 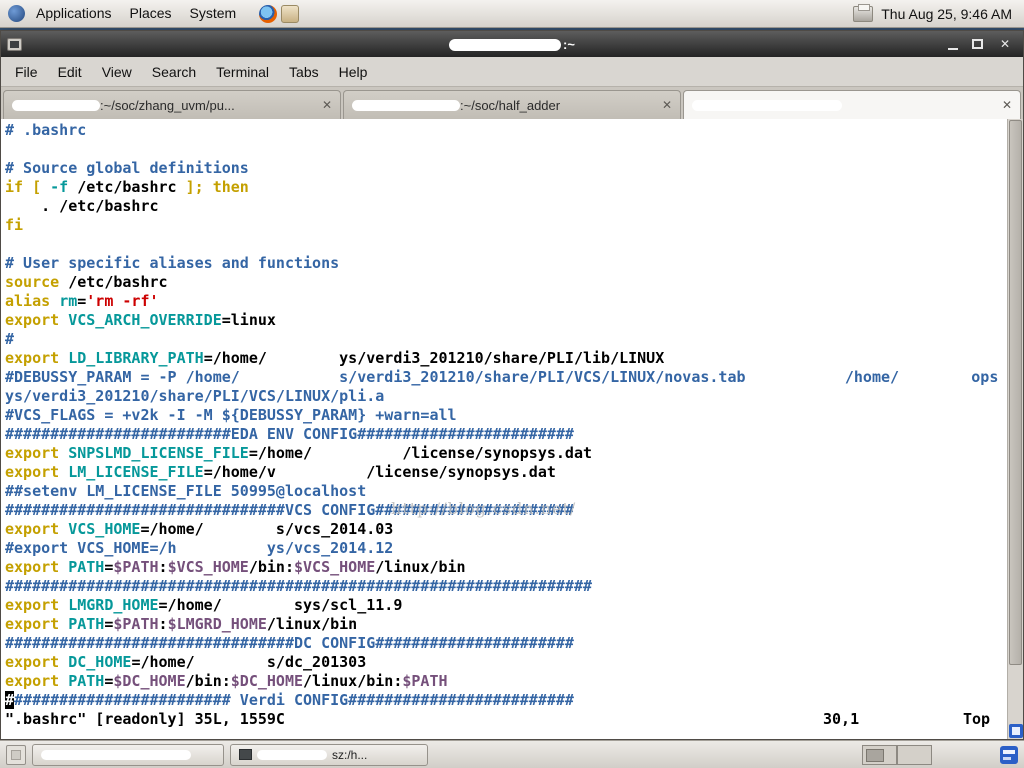 I want to click on window-title-suffix: :~, so click(x=569, y=44).